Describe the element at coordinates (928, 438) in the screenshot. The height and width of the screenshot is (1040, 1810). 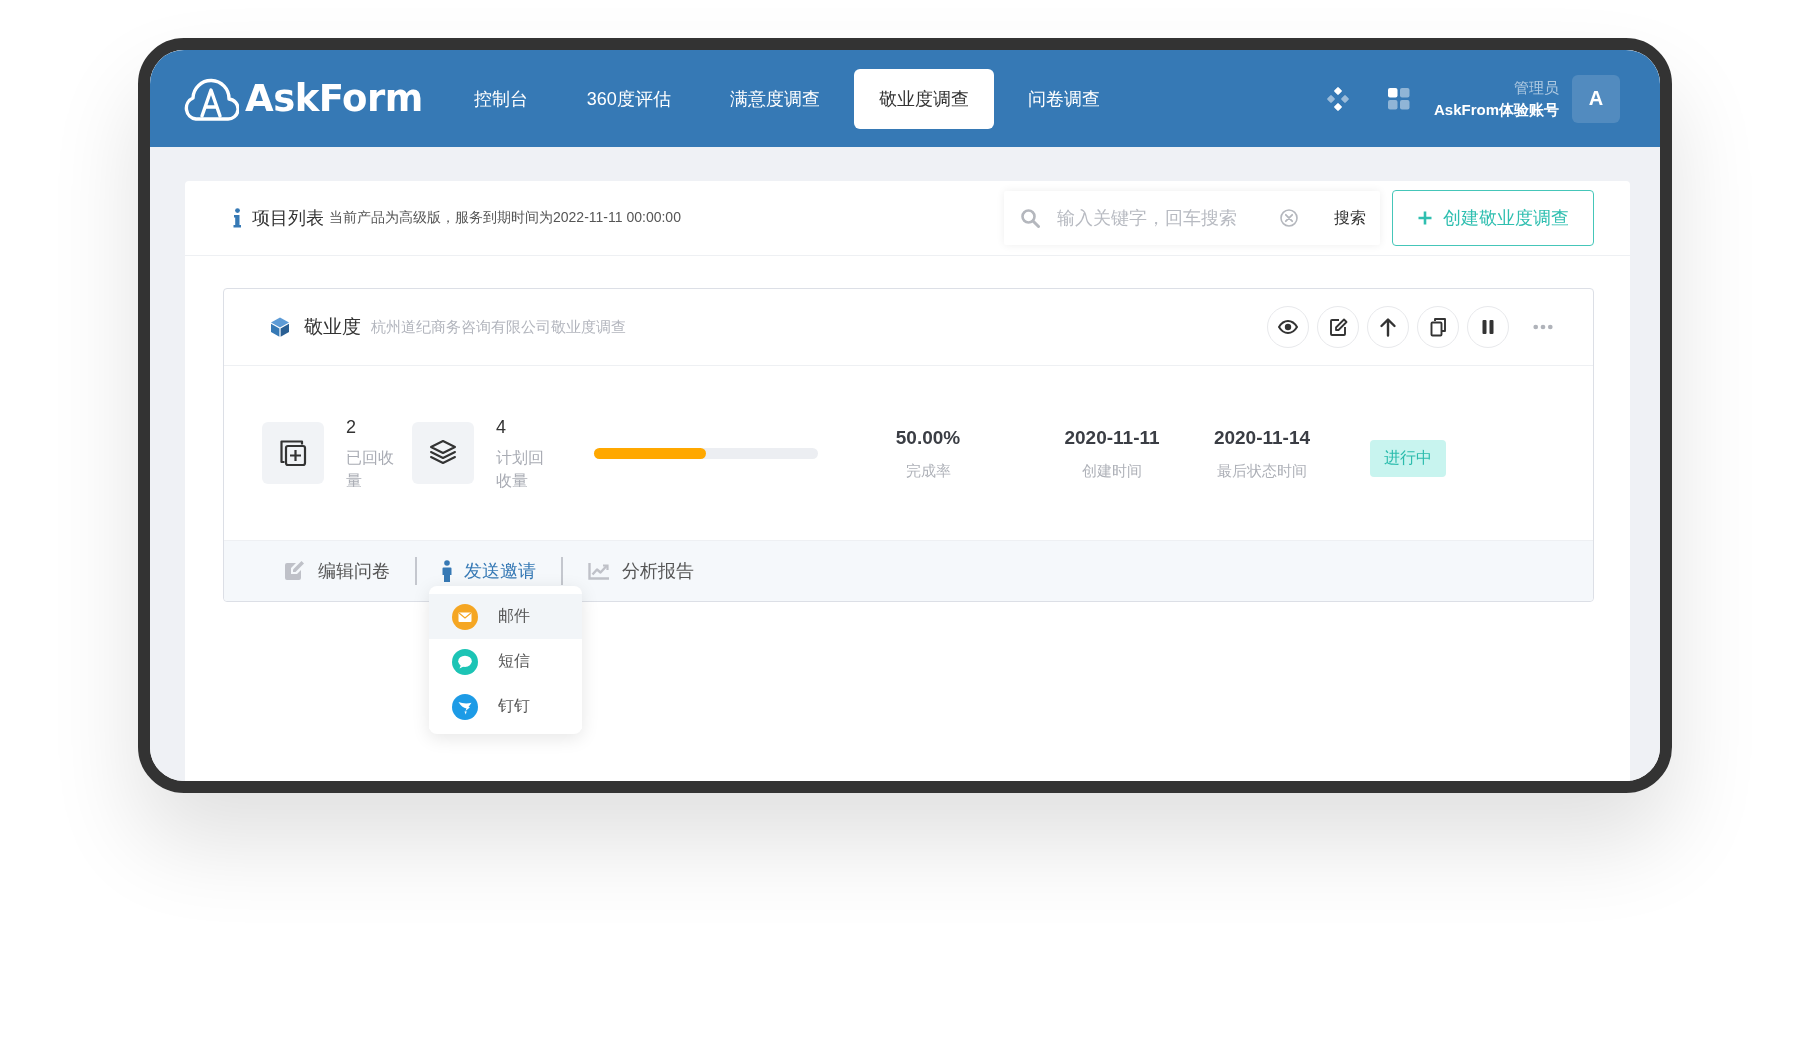
I see `metric-value: 50.00%` at that location.